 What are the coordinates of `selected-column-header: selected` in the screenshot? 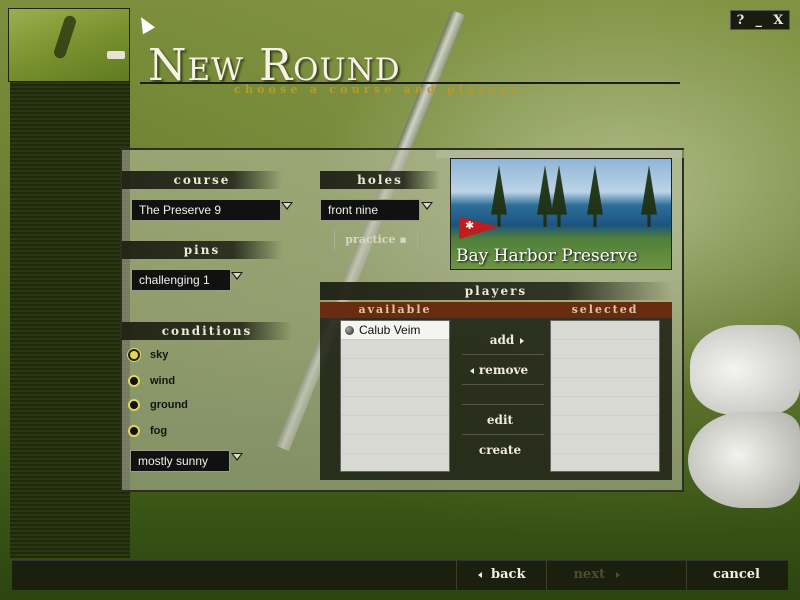 It's located at (605, 309).